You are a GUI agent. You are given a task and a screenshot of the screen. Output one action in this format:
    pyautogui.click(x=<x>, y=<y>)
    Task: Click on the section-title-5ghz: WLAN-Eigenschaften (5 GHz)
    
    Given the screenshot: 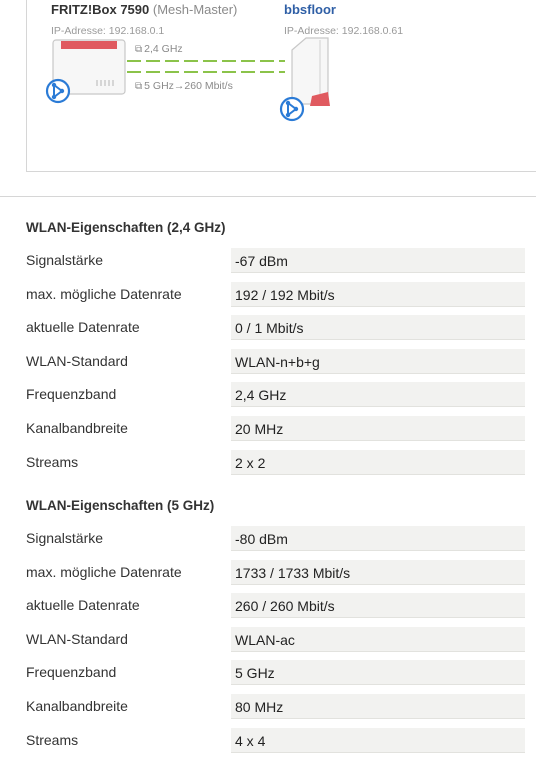 What is the action you would take?
    pyautogui.click(x=120, y=505)
    